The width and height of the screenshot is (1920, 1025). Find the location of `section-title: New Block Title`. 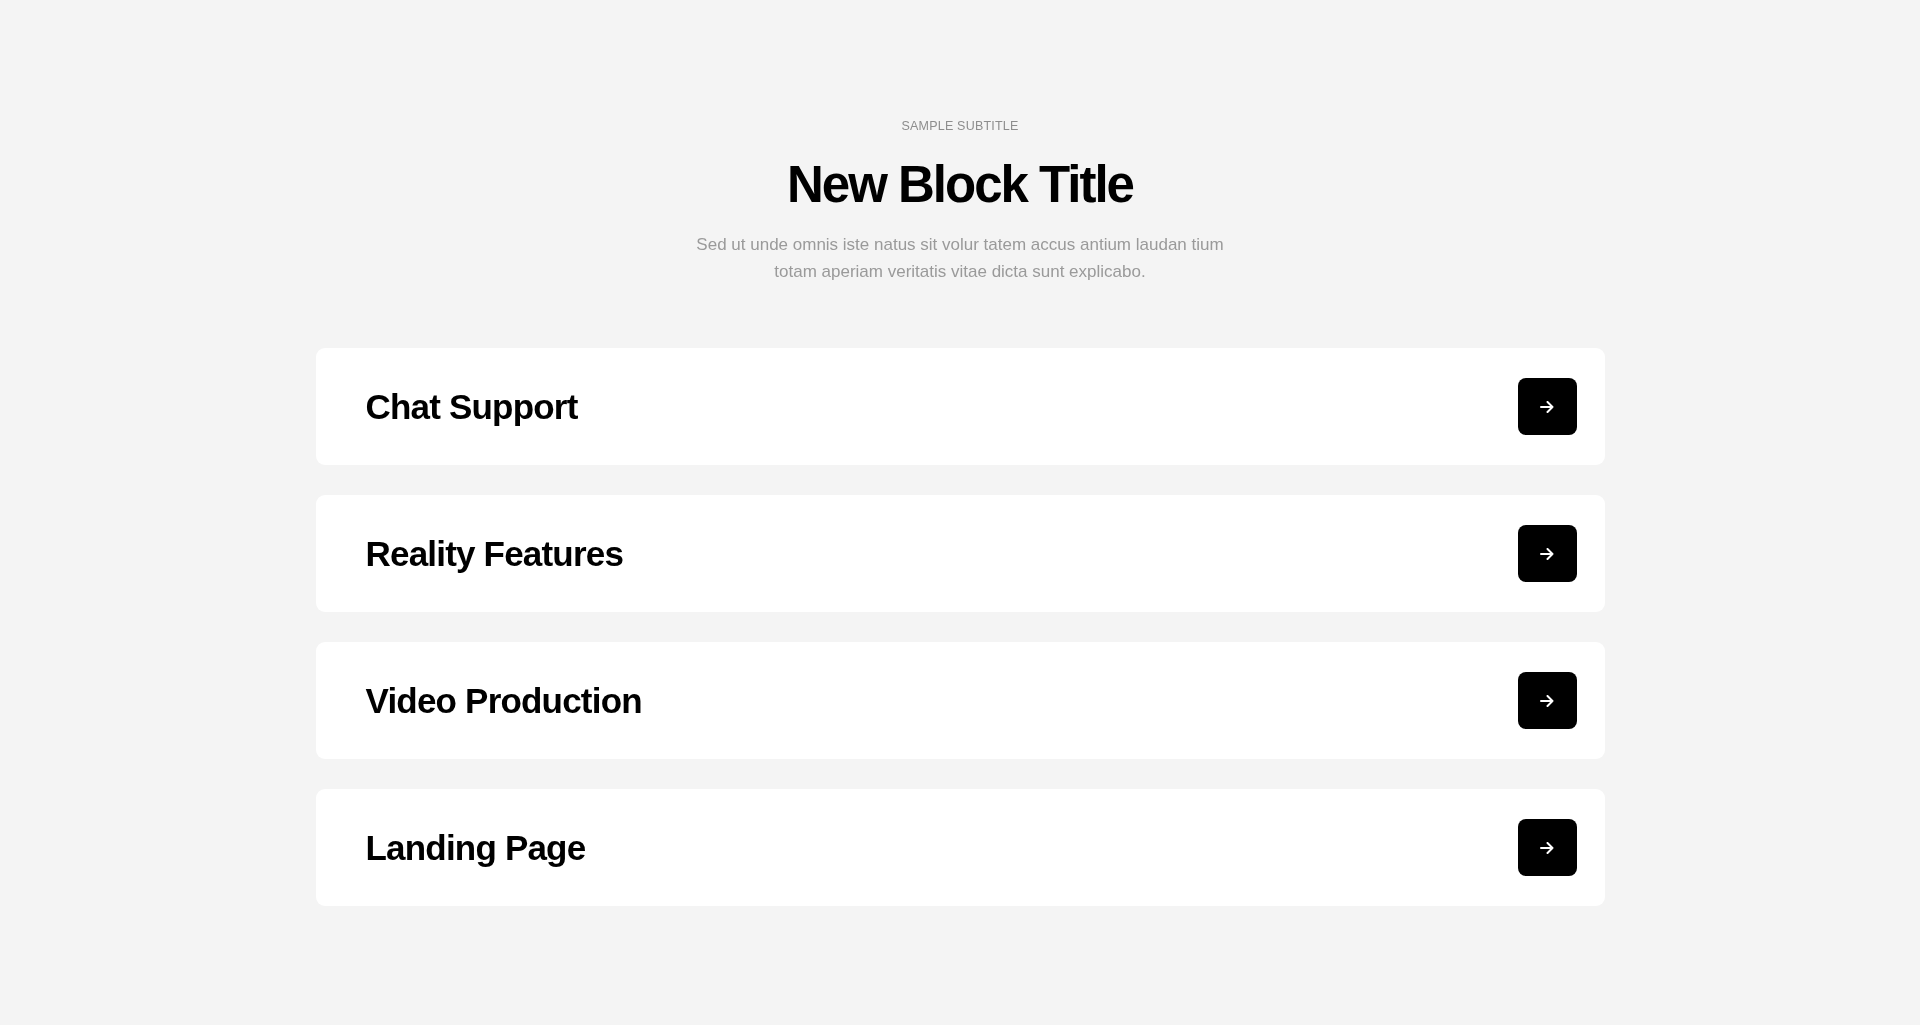

section-title: New Block Title is located at coordinates (960, 185).